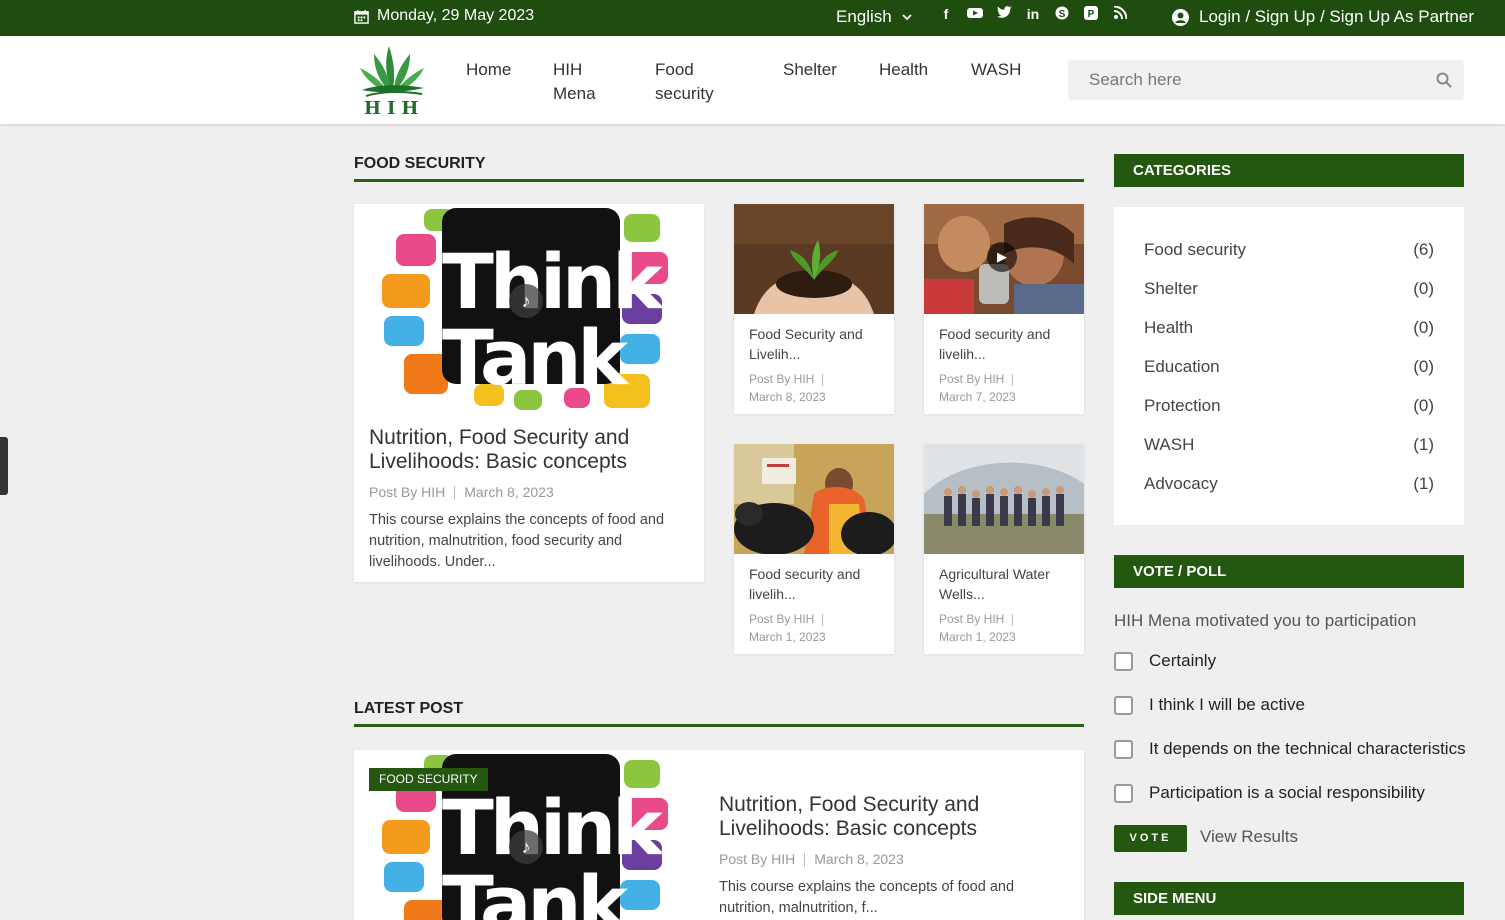  What do you see at coordinates (695, 82) in the screenshot?
I see `nav-food-security: Food security` at bounding box center [695, 82].